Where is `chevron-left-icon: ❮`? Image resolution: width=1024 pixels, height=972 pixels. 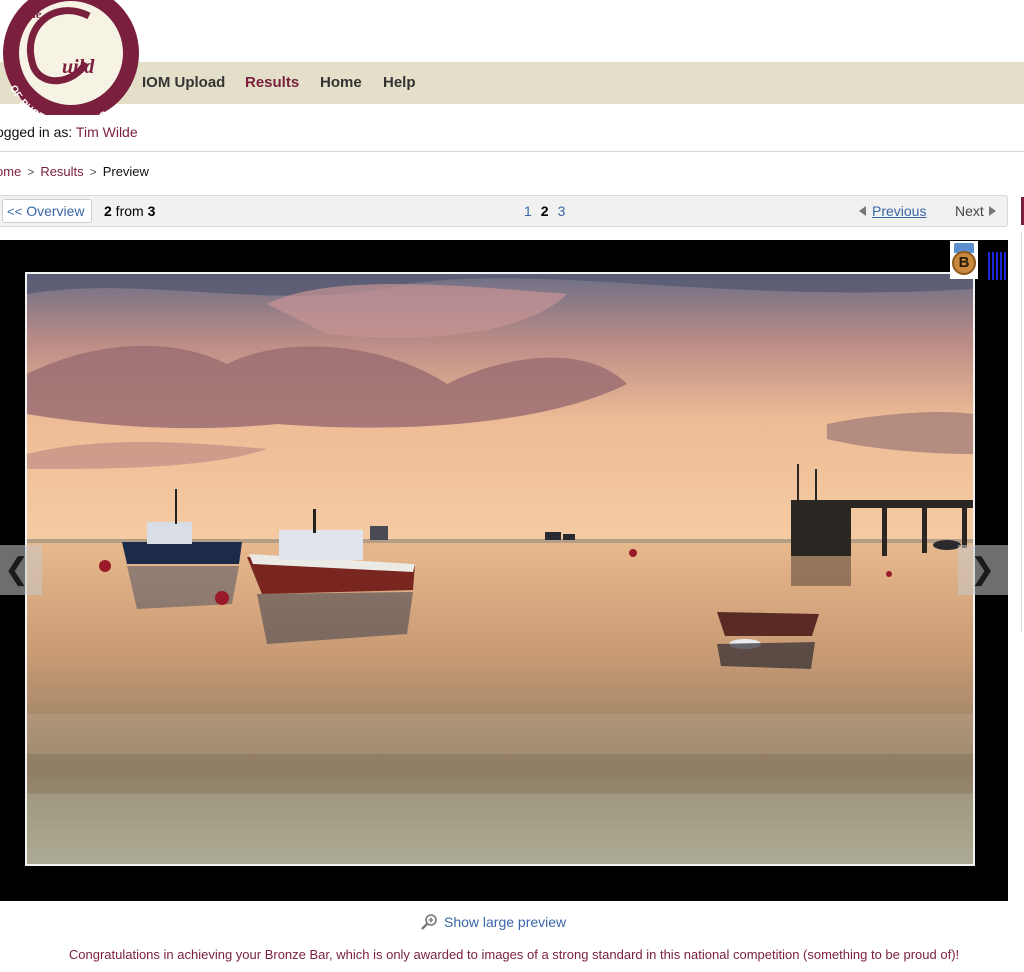
chevron-left-icon: ❮ is located at coordinates (17, 569).